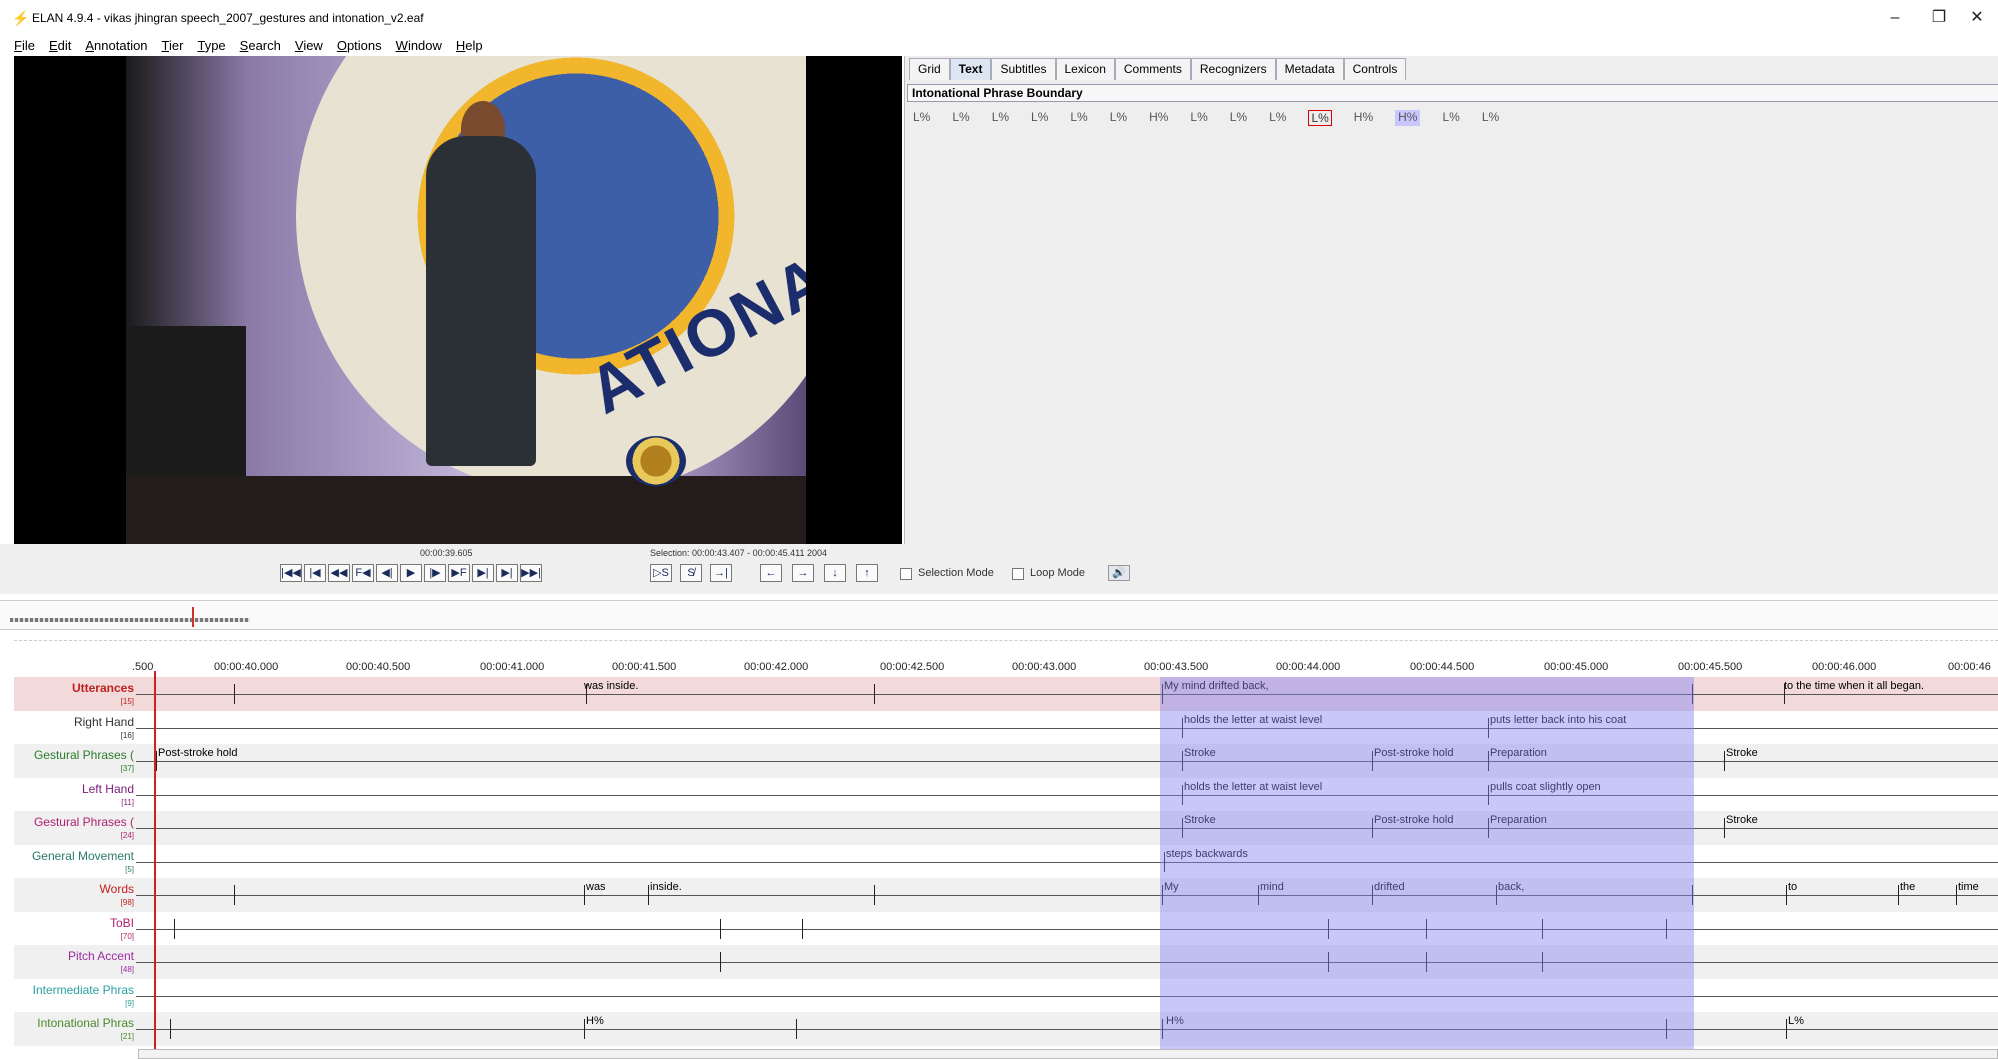  I want to click on tier-name: General Movement, so click(74, 856).